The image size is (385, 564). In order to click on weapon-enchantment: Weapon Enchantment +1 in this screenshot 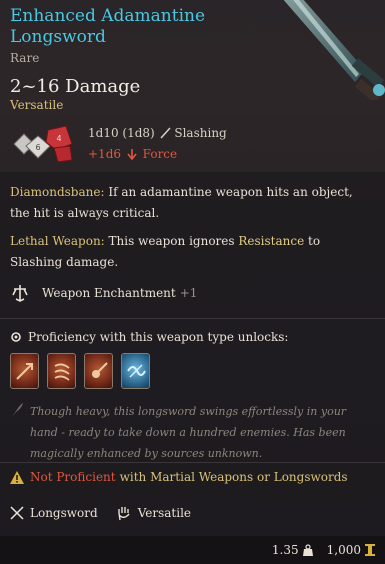, I will do `click(103, 293)`.